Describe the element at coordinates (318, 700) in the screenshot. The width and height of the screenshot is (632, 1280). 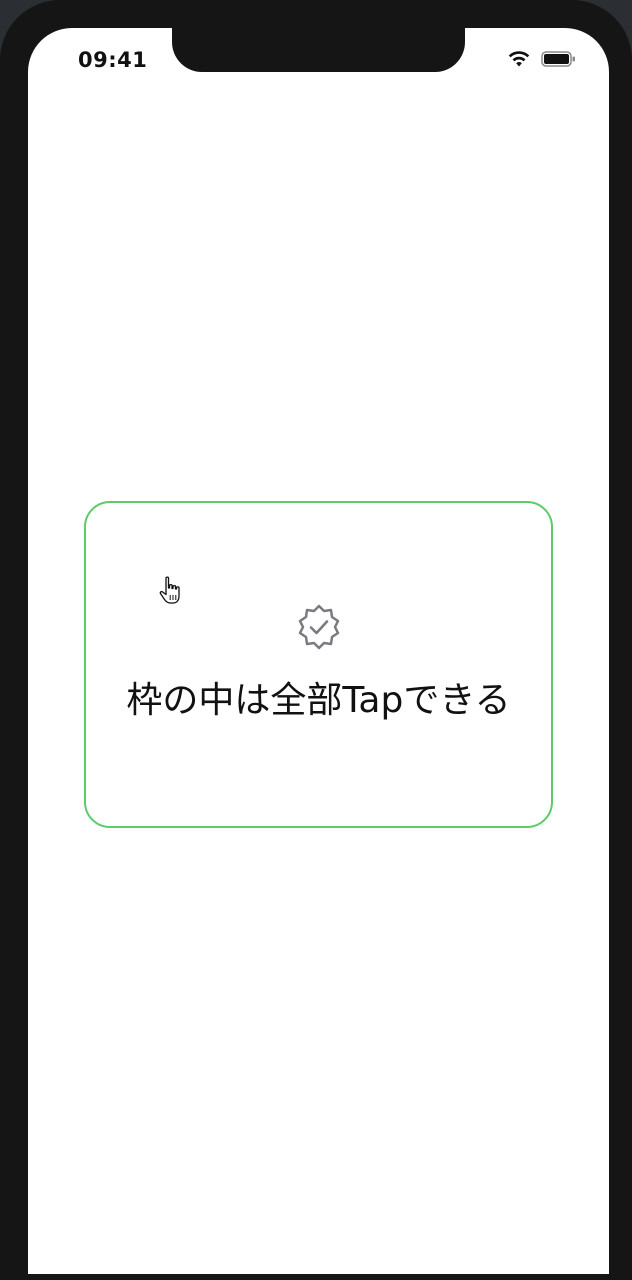
I see `card-label: 枠の中は全部Tapできる` at that location.